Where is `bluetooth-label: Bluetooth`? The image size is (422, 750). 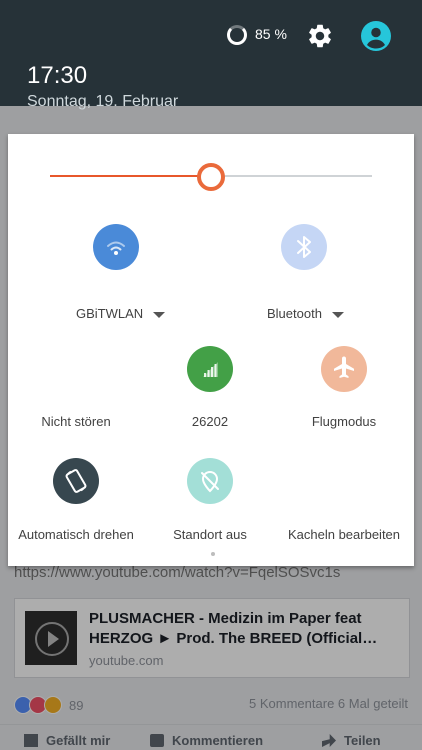
bluetooth-label: Bluetooth is located at coordinates (294, 313).